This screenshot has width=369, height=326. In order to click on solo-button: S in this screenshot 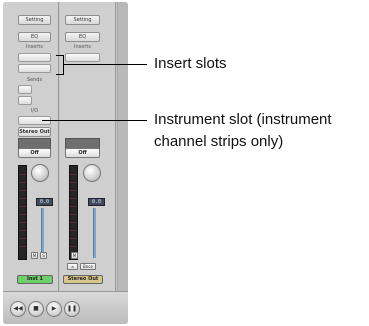, I will do `click(43, 255)`.